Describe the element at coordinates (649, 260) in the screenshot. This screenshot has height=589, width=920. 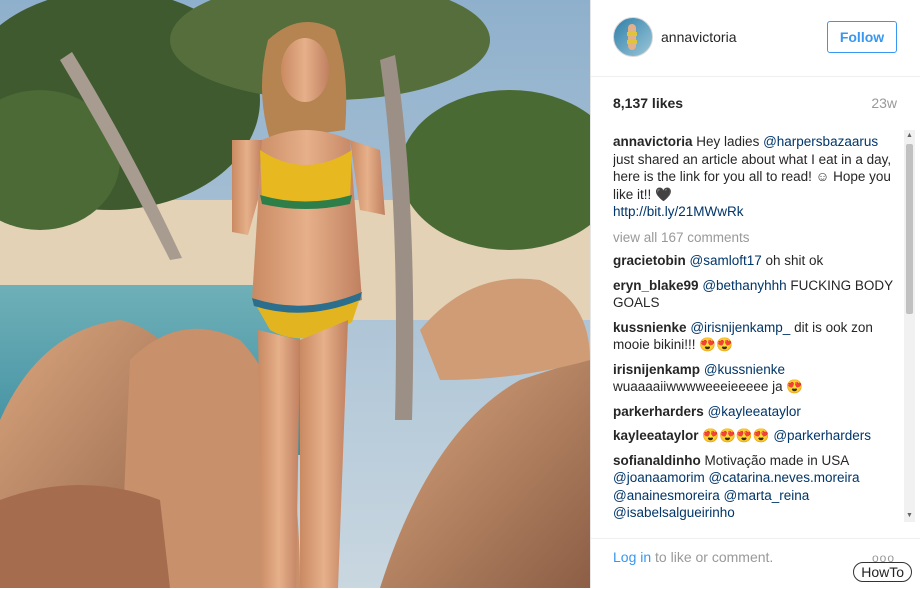
I see `comment-username: gracietobin` at that location.